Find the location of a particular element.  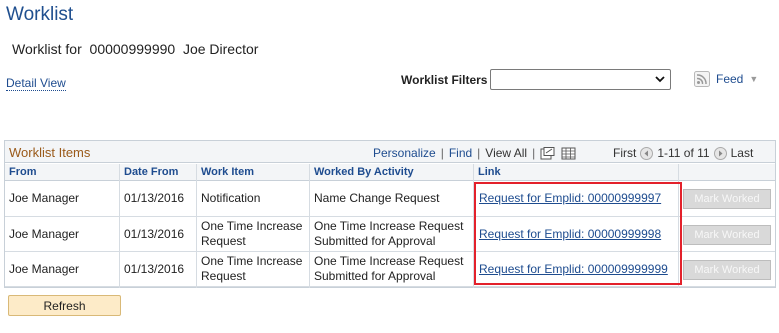

grid-title: Worklist Items is located at coordinates (50, 152).